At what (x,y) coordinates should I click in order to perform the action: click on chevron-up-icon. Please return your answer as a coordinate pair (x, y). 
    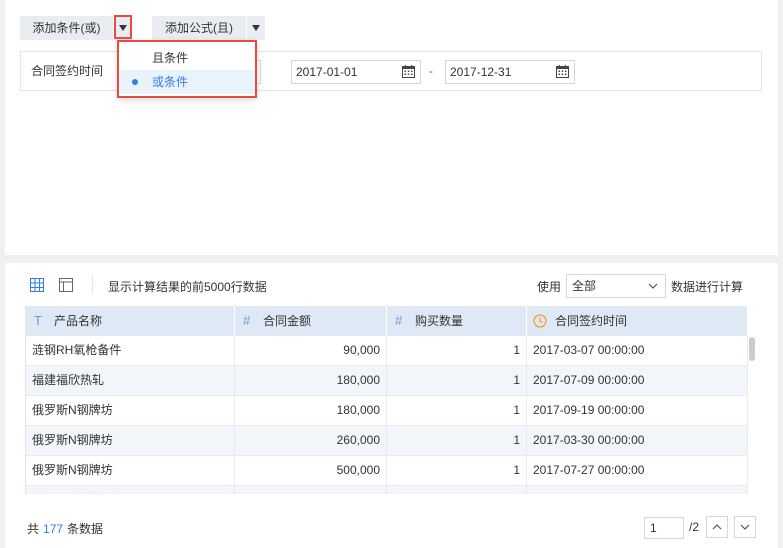
    Looking at the image, I should click on (717, 527).